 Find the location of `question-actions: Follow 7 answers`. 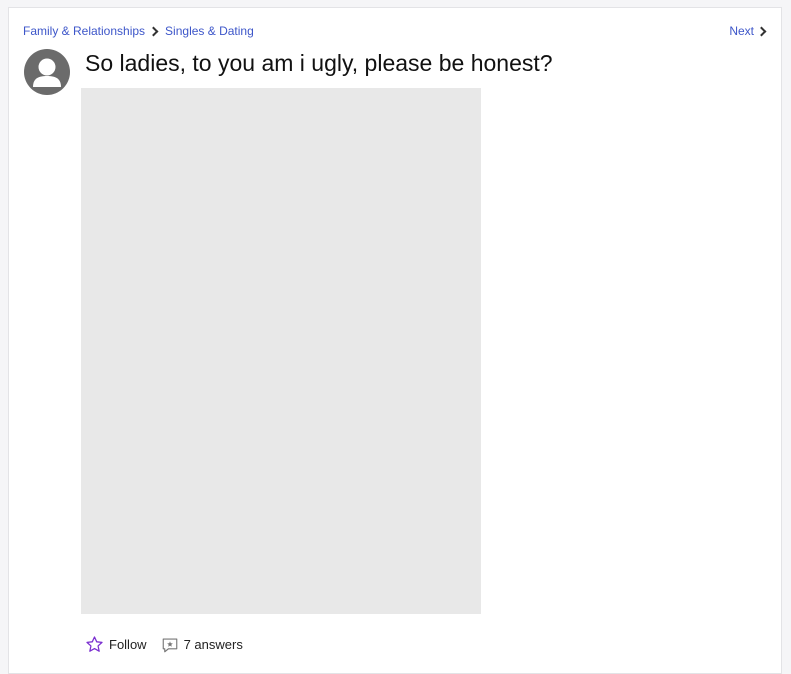

question-actions: Follow 7 answers is located at coordinates (164, 644).